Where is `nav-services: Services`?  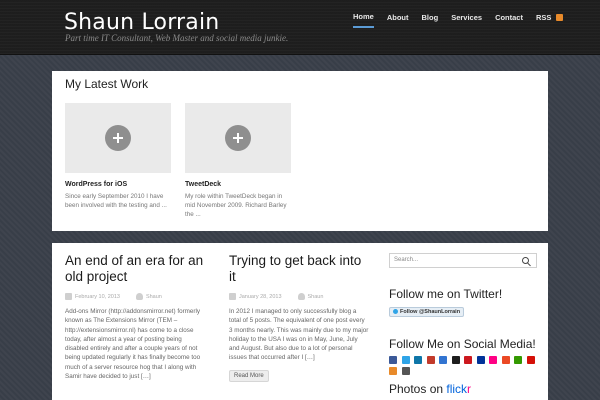 nav-services: Services is located at coordinates (466, 20).